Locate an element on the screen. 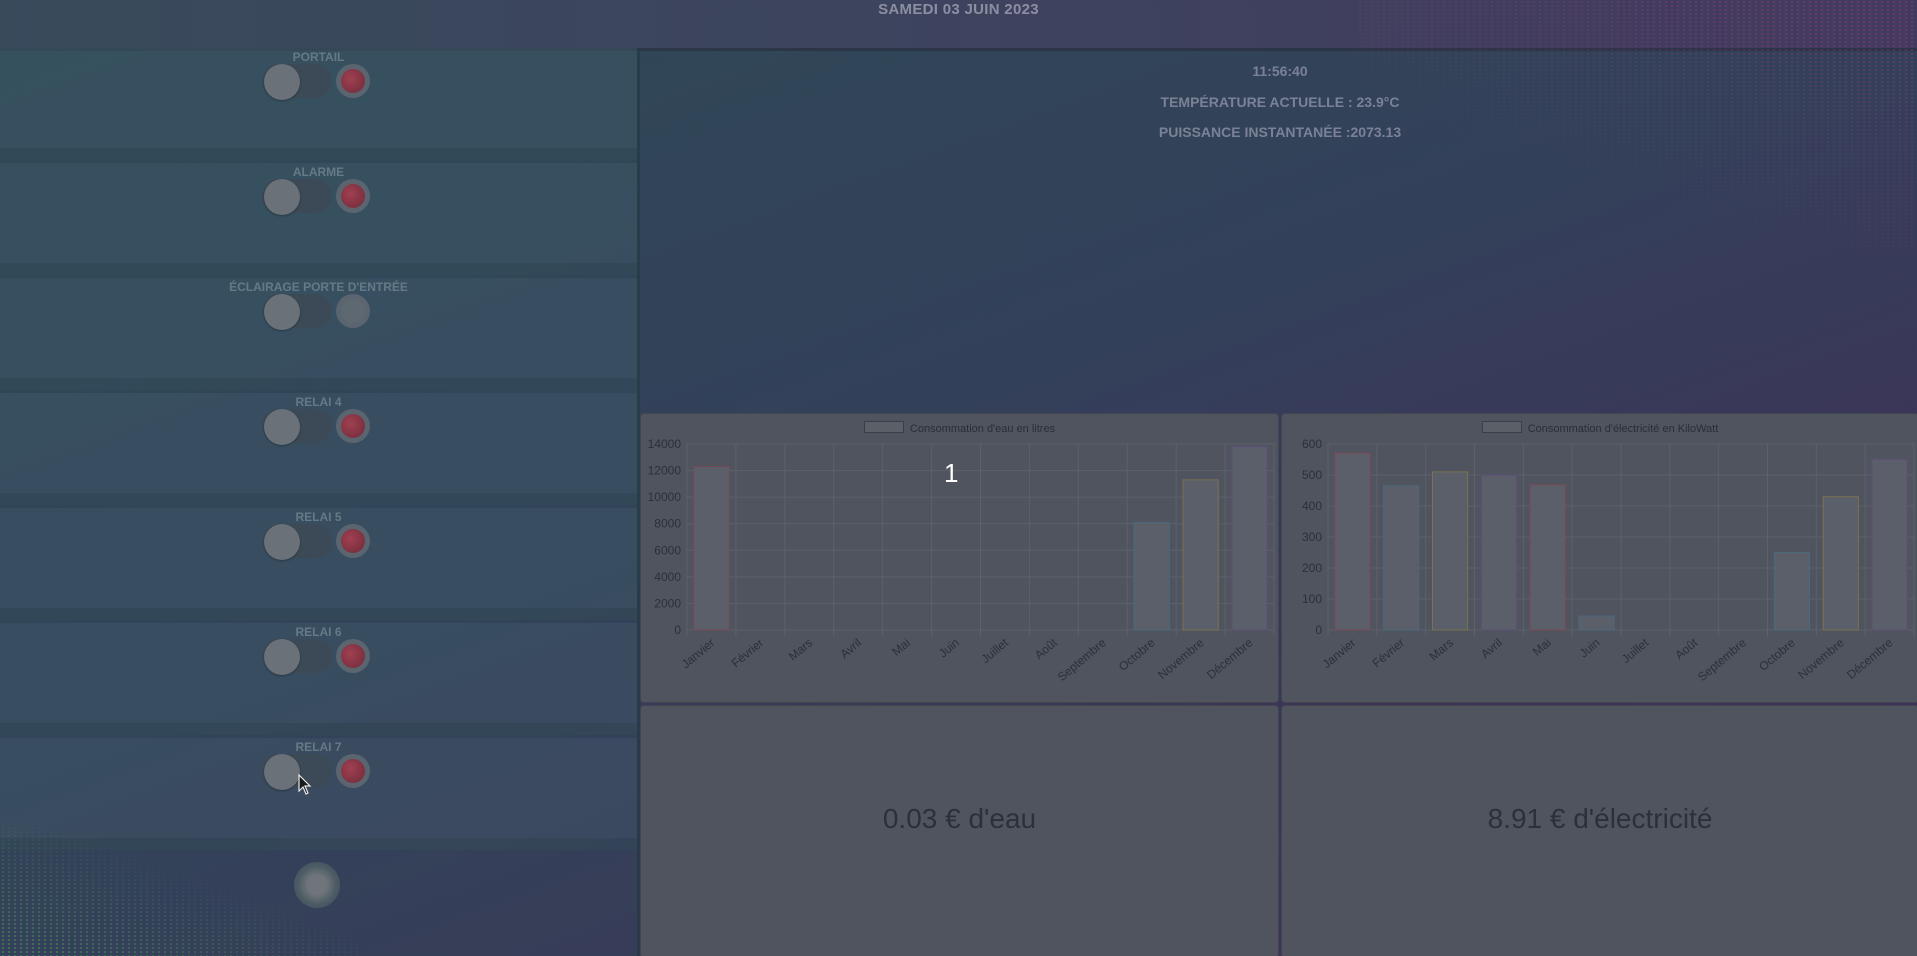 The height and width of the screenshot is (956, 1917). y-tick-label: 14000 is located at coordinates (665, 444).